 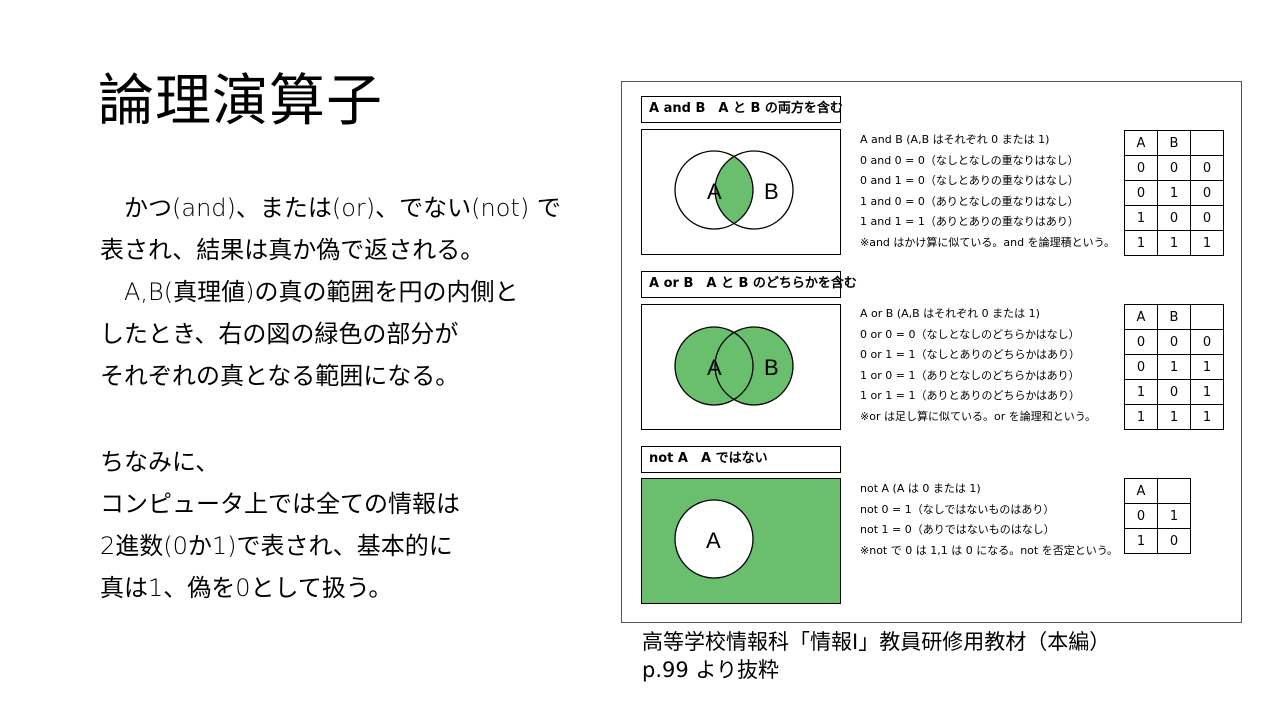 What do you see at coordinates (970, 395) in the screenshot?
I see `description-line: 1 or 1 = 1（ありとありのどちらかはあり）` at bounding box center [970, 395].